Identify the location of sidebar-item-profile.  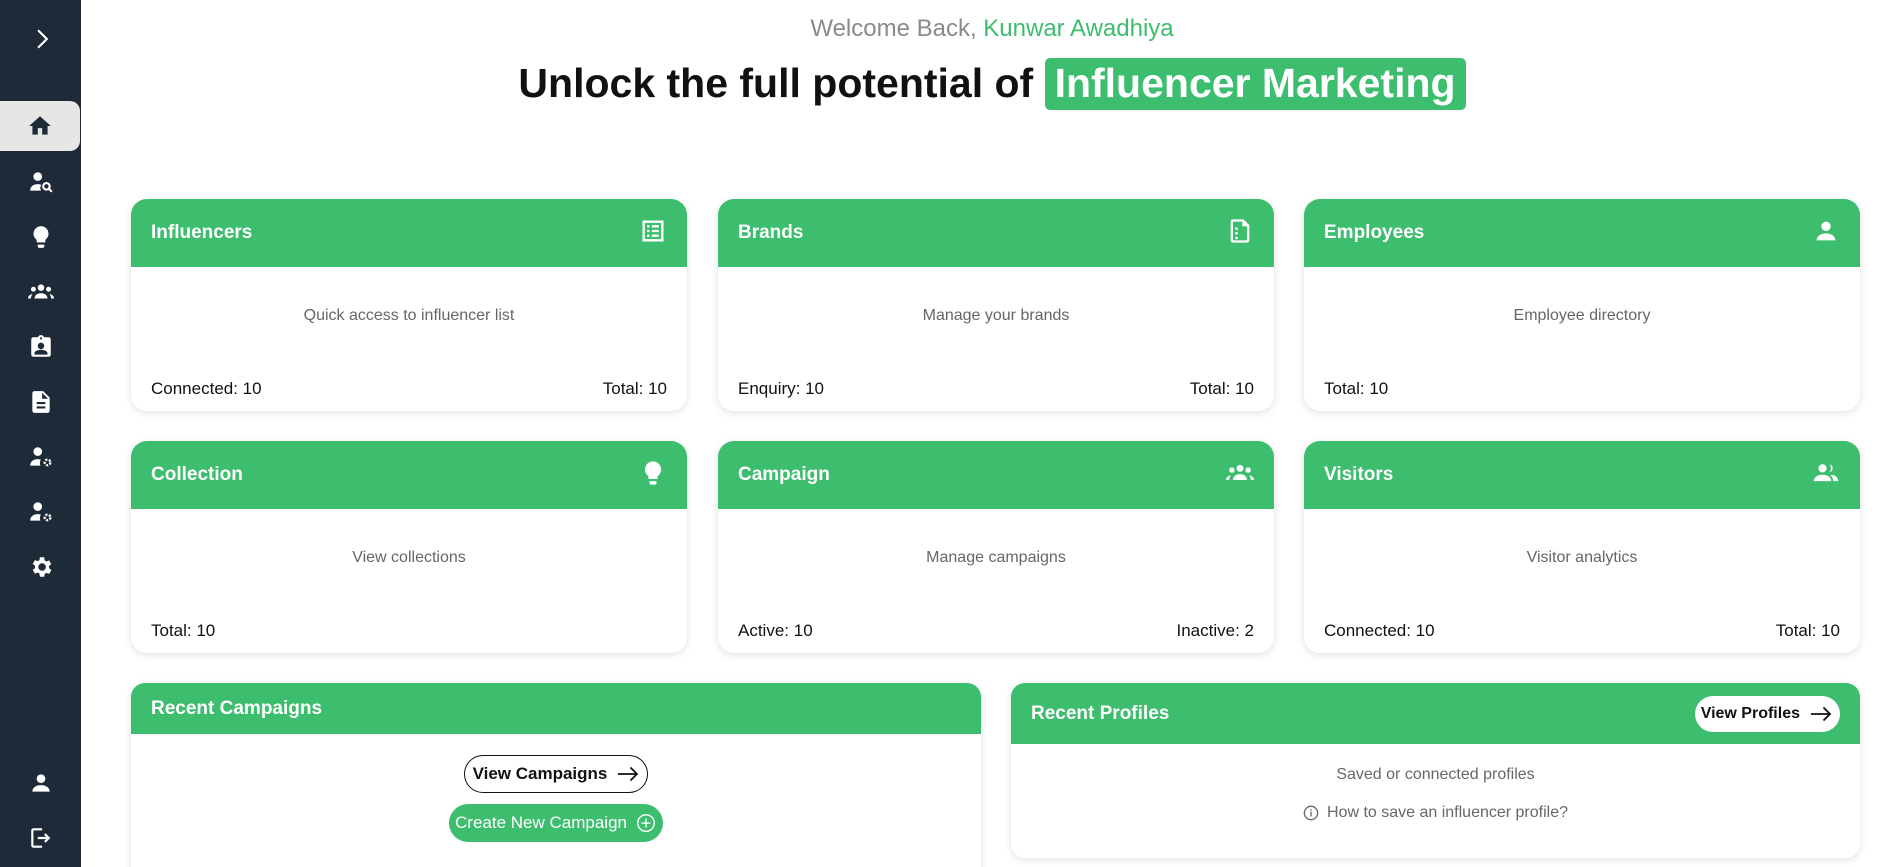
(40, 783).